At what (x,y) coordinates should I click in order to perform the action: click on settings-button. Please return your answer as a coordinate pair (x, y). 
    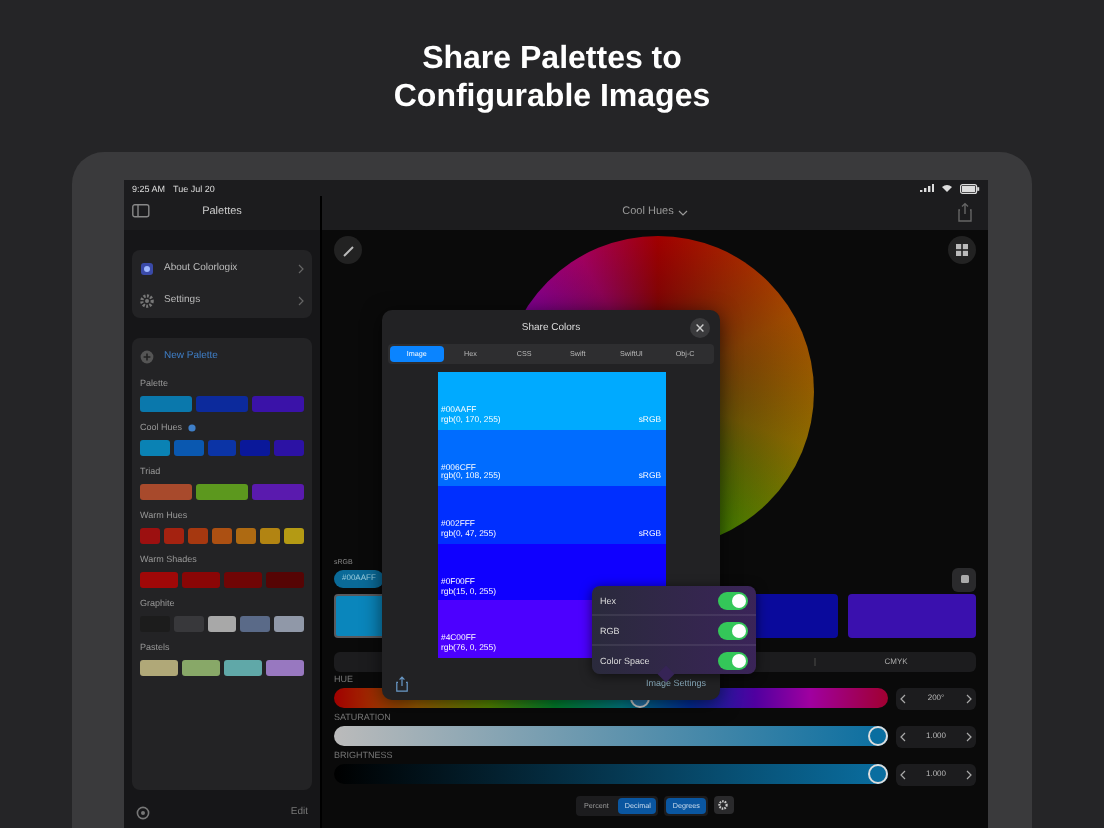
    Looking at the image, I should click on (723, 805).